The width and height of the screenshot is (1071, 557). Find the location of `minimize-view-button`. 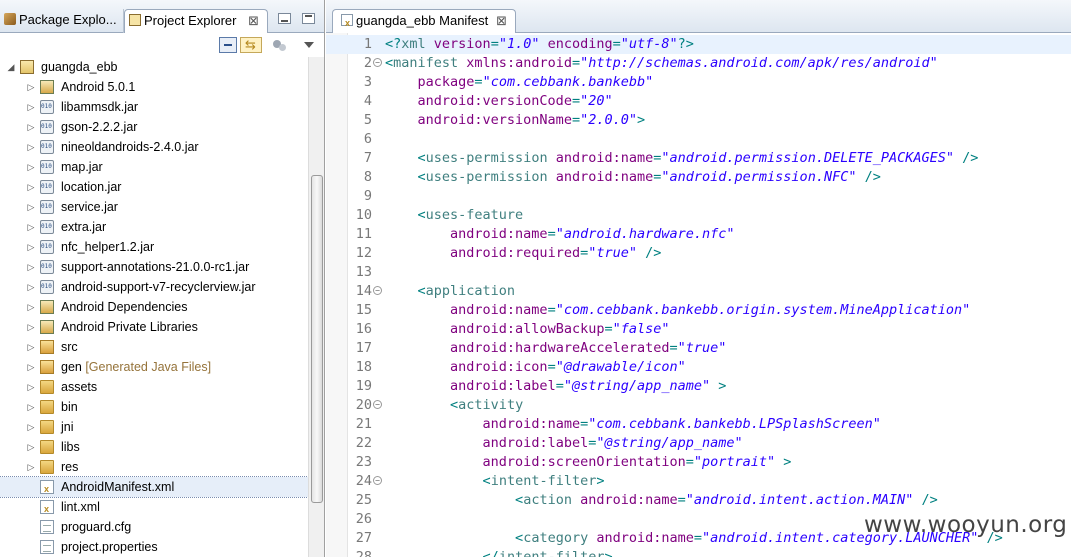

minimize-view-button is located at coordinates (284, 18).